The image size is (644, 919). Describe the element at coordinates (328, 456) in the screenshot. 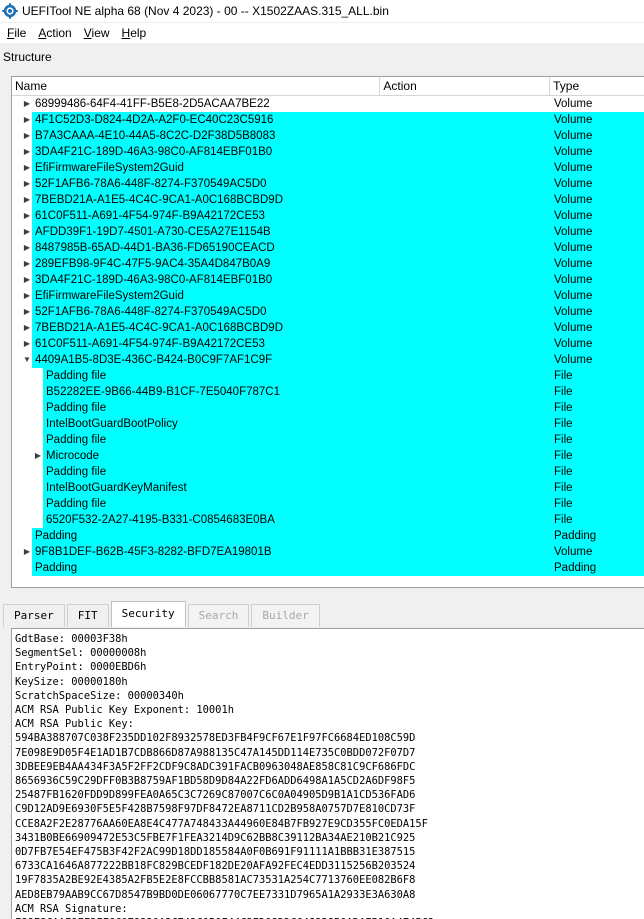

I see `tree-row: ▶ Microcode File` at that location.